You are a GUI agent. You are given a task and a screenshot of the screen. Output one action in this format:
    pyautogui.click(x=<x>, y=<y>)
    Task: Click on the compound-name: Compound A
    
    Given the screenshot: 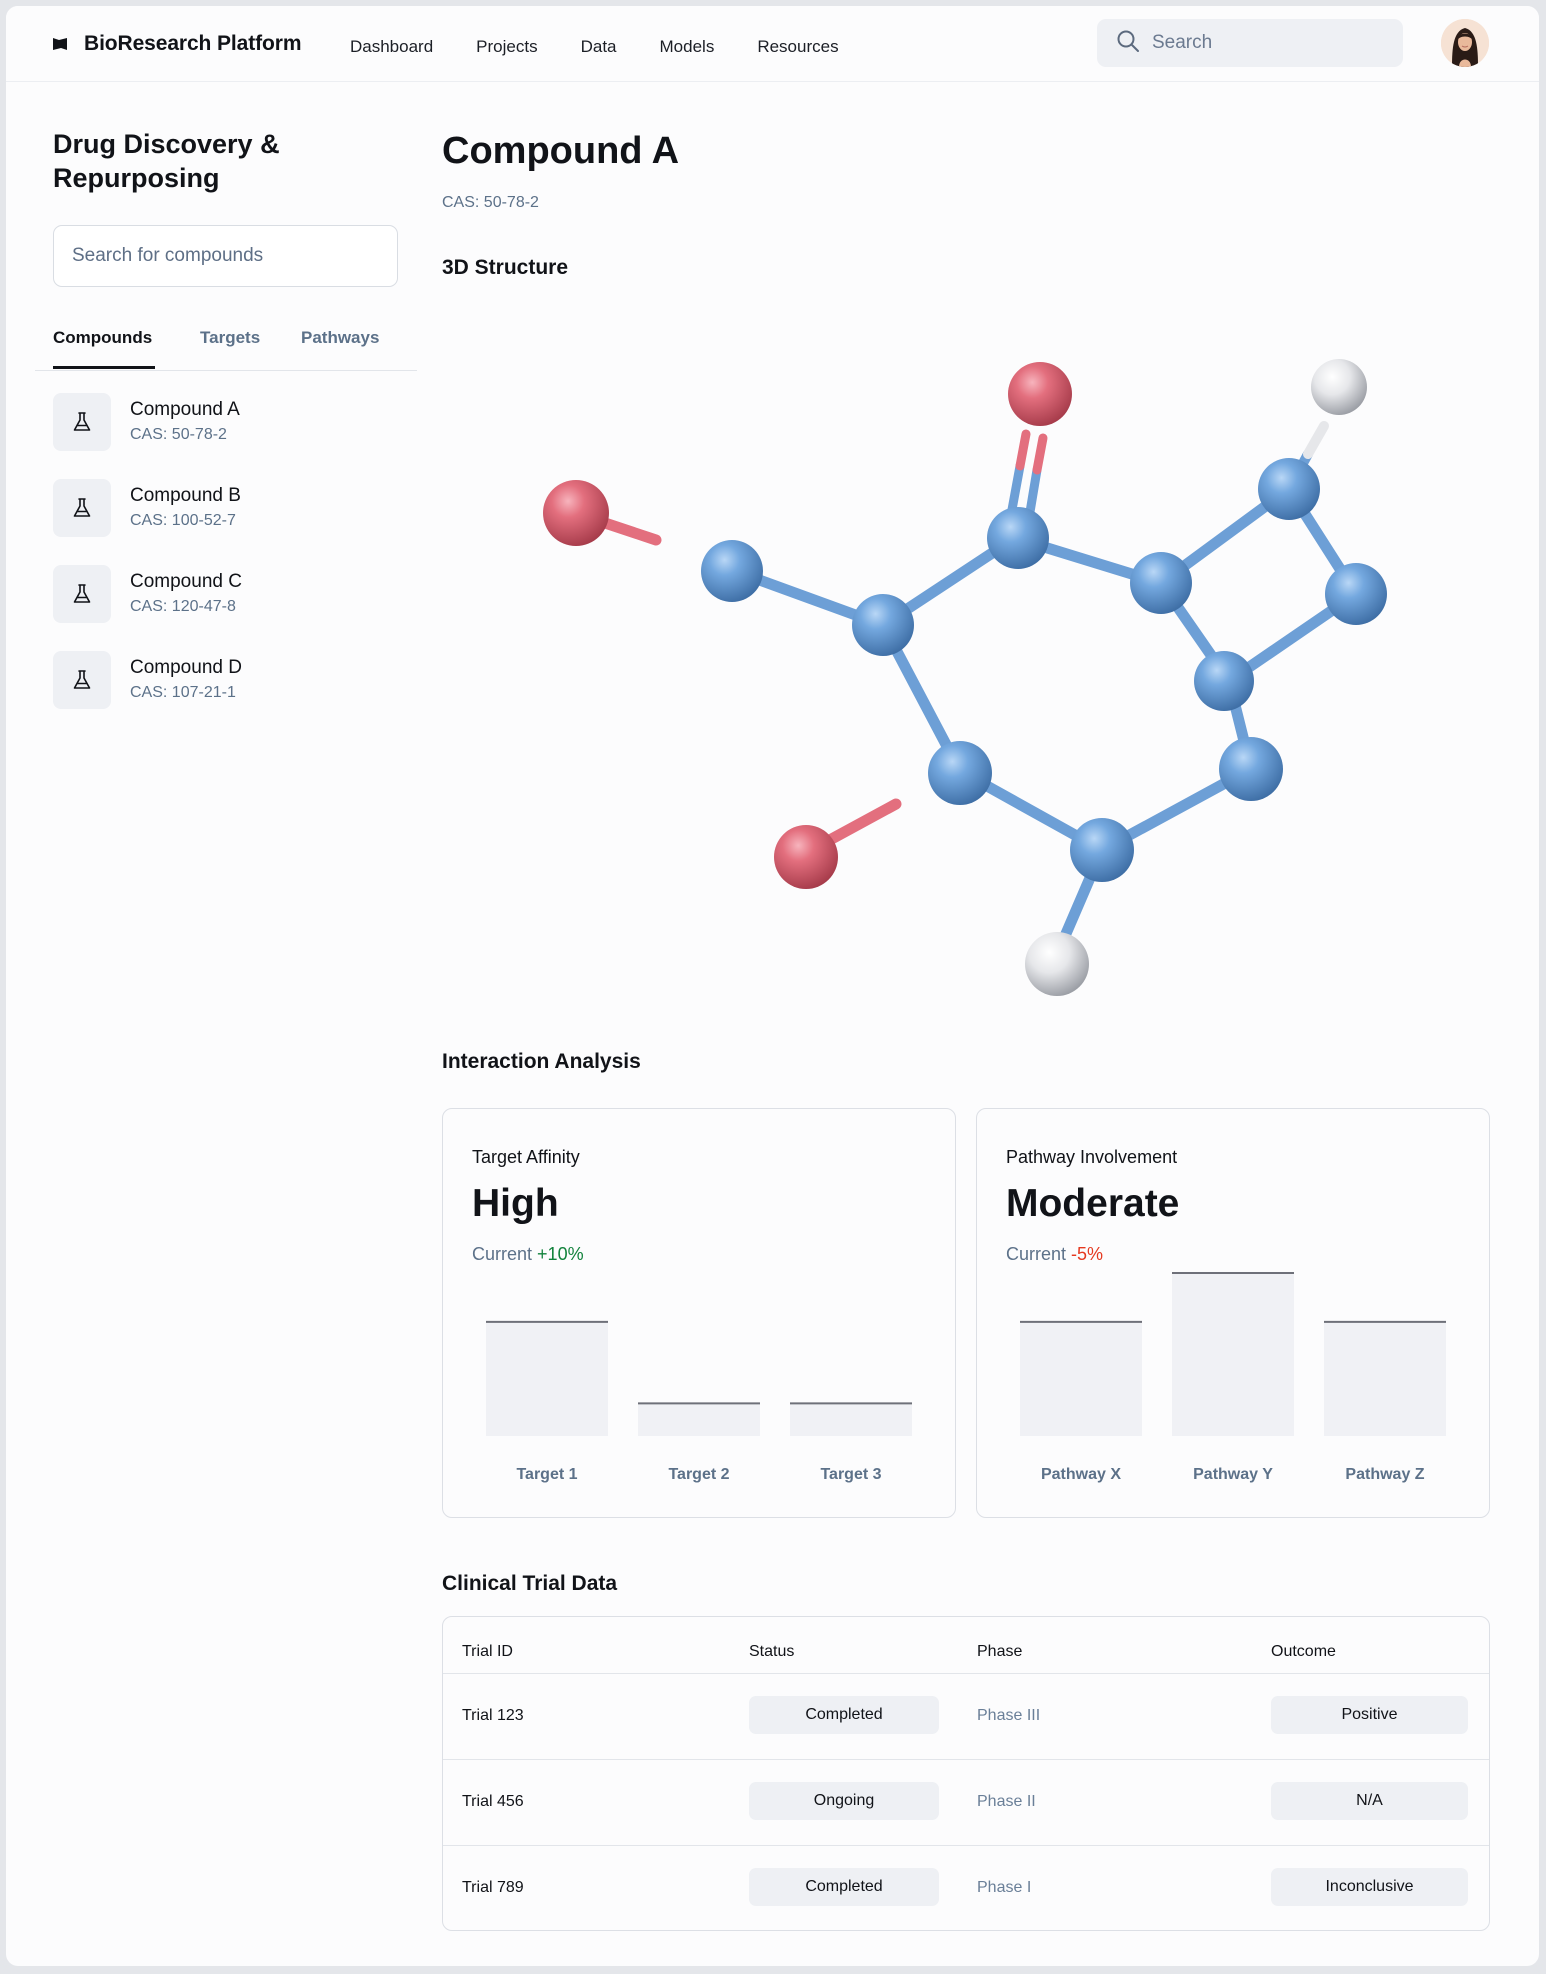 What is the action you would take?
    pyautogui.click(x=185, y=409)
    